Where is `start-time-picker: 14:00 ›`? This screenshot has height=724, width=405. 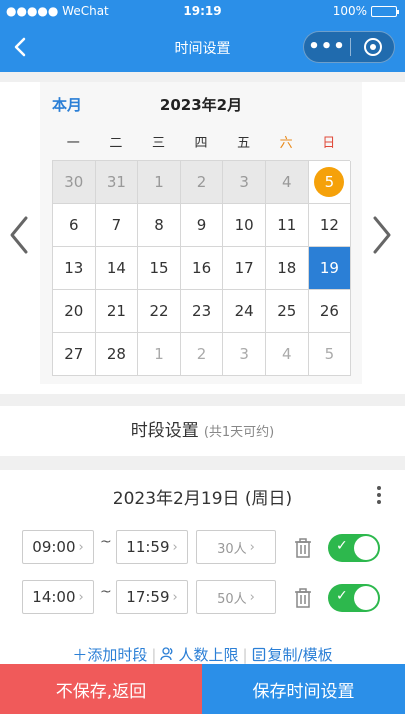
start-time-picker: 14:00 › is located at coordinates (58, 597).